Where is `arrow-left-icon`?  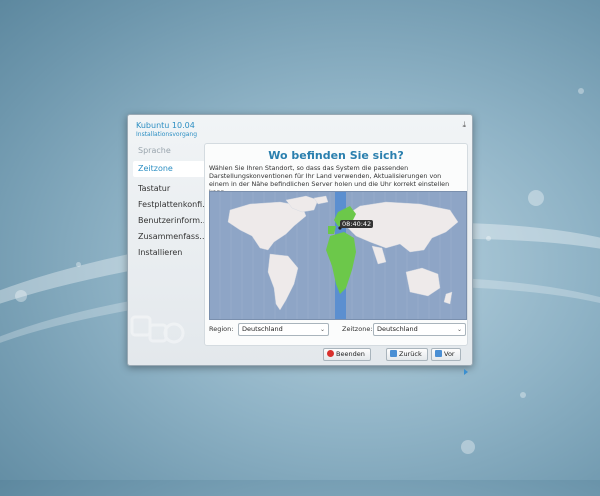 arrow-left-icon is located at coordinates (393, 353).